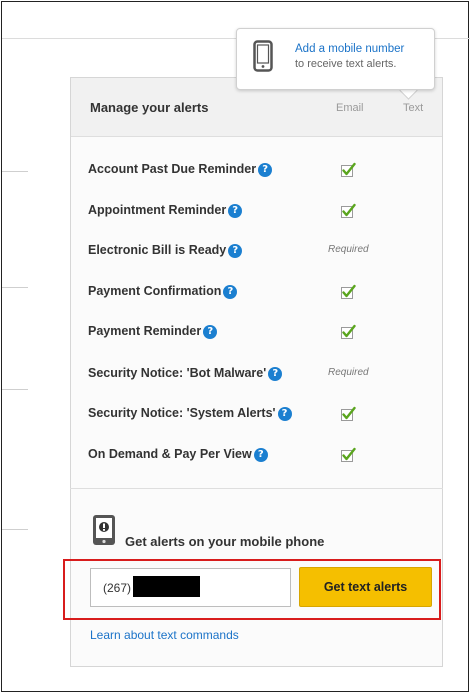 This screenshot has width=472, height=695. I want to click on alert-row-electronic-bill: Electronic Bill is Ready?, so click(165, 250).